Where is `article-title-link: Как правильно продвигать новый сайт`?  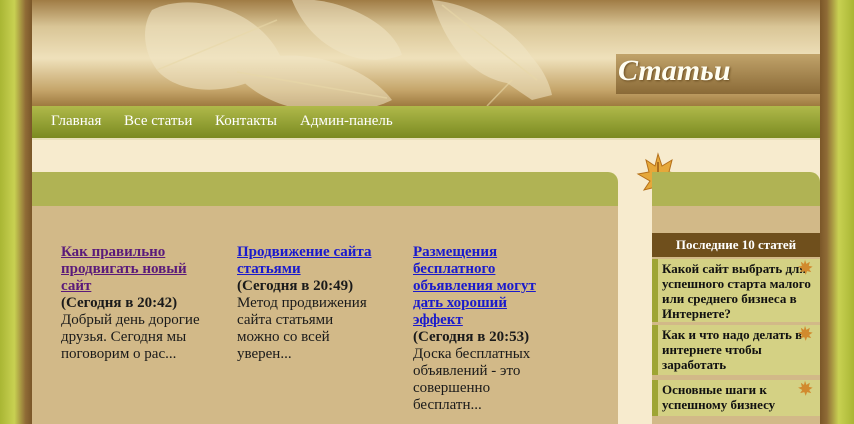 article-title-link: Как правильно продвигать новый сайт is located at coordinates (124, 269).